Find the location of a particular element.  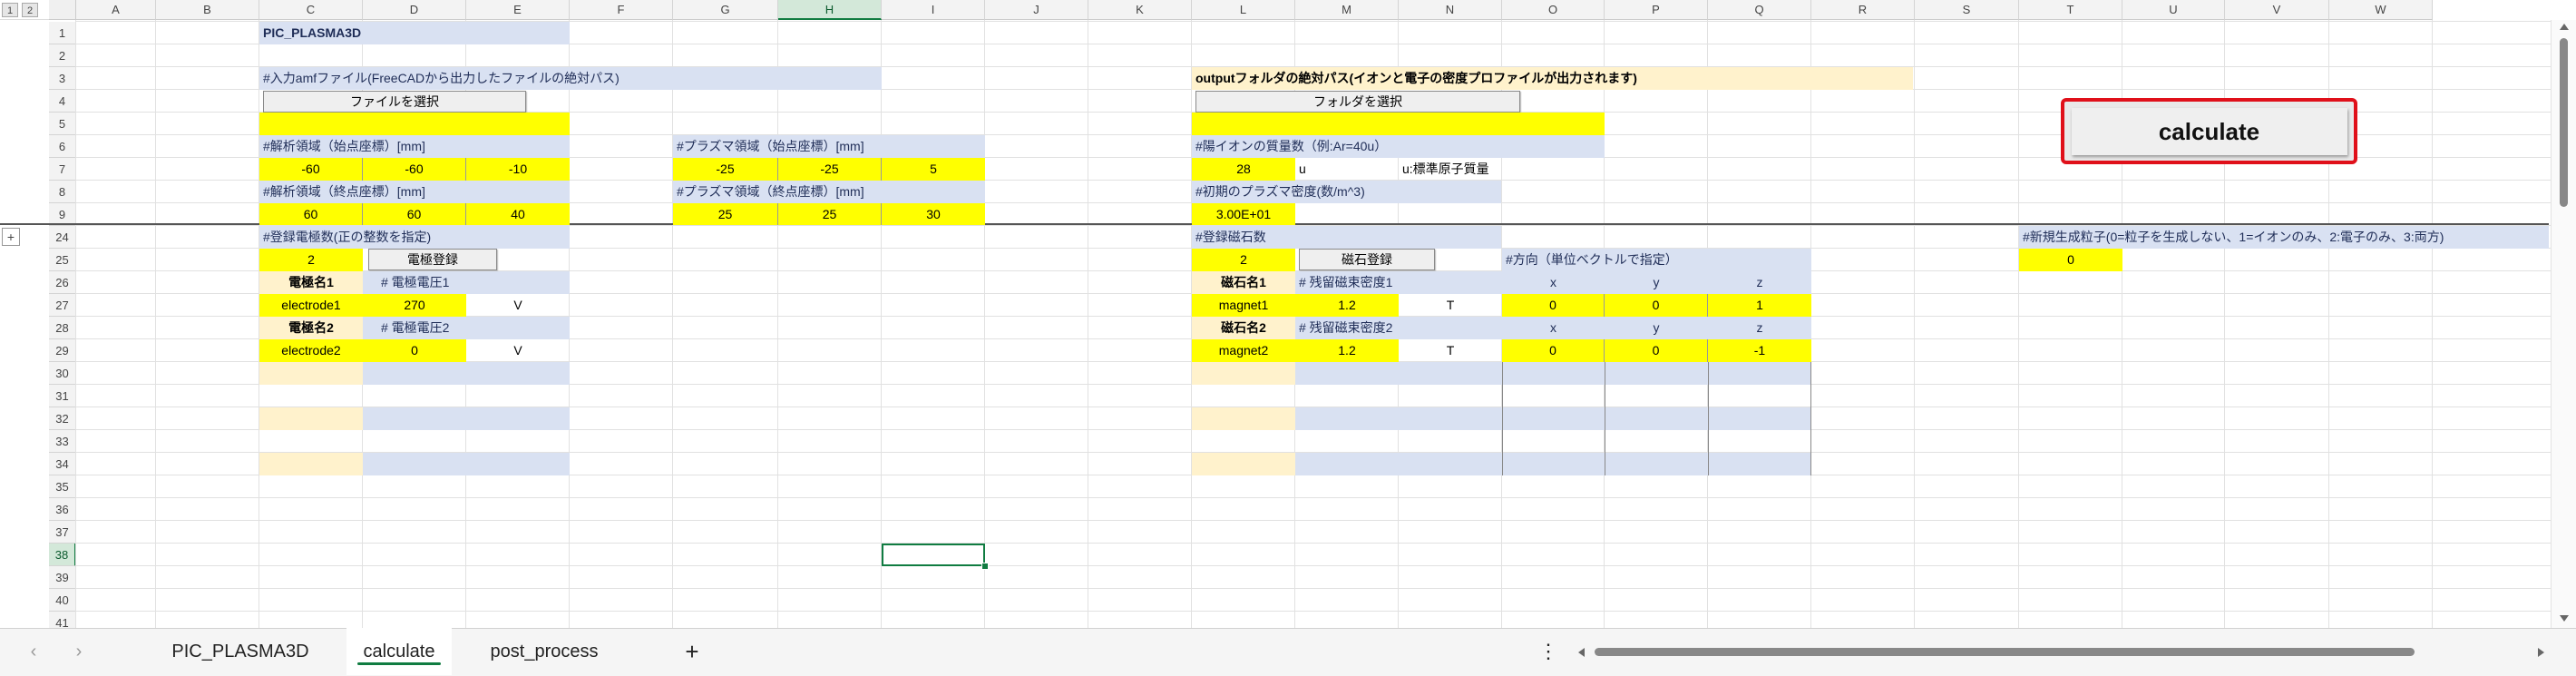

column-header: L is located at coordinates (1243, 10).